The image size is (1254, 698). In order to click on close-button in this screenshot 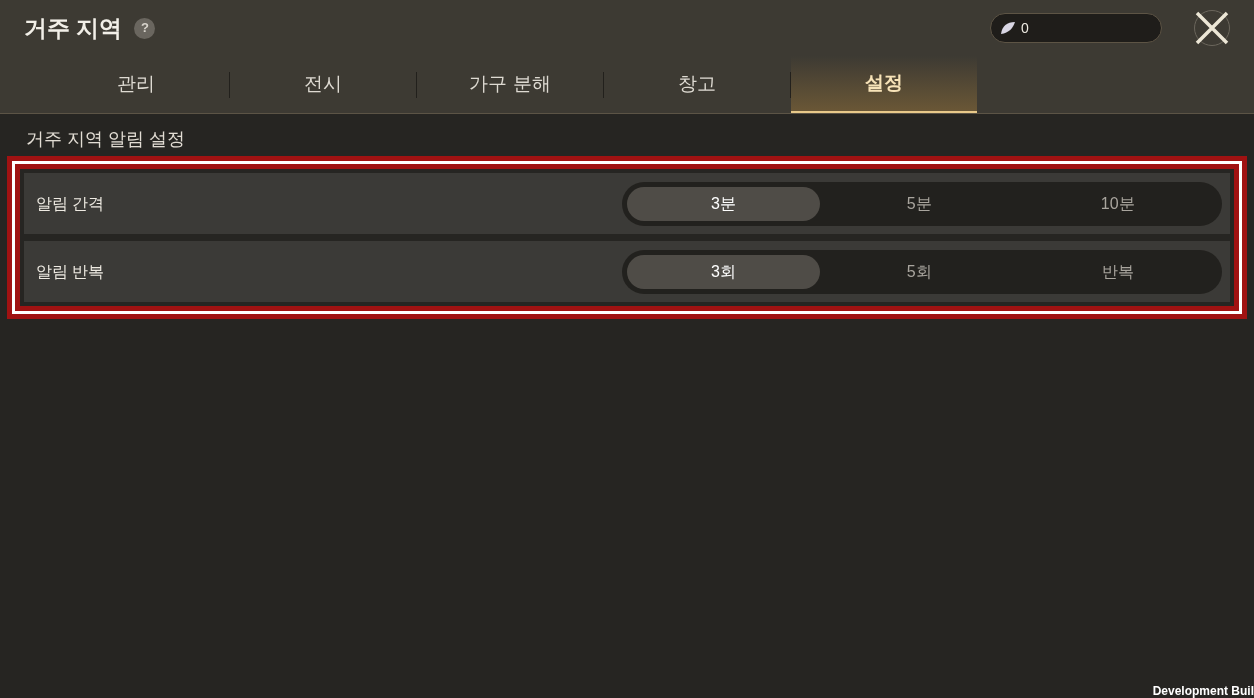, I will do `click(1212, 28)`.